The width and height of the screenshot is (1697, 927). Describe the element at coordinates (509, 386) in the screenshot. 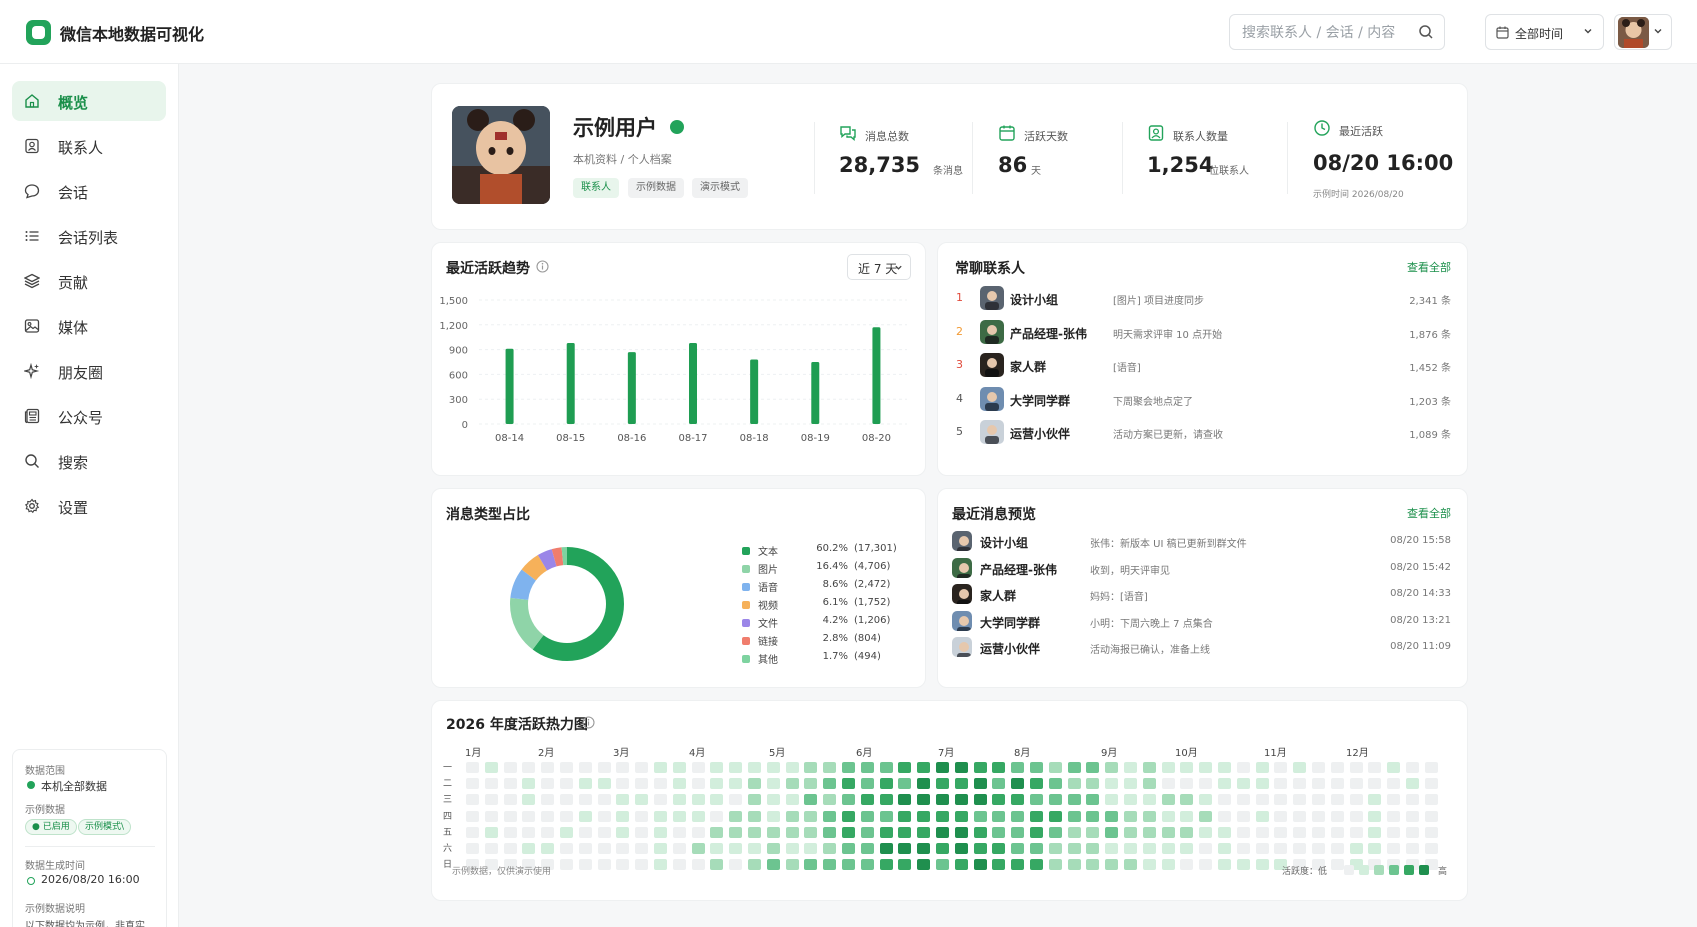

I see `trend-bar` at that location.